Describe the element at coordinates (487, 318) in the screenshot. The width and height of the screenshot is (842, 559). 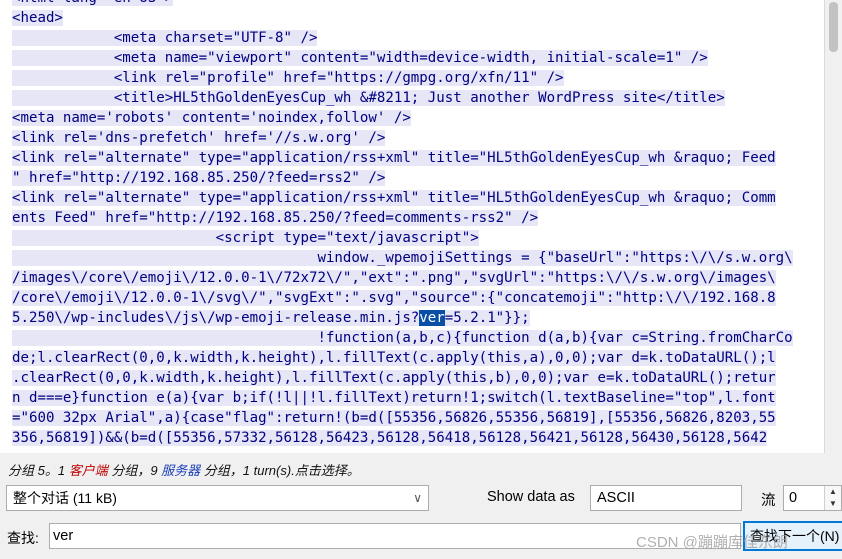
I see `stream-line-text: =5.2.1"}};` at that location.